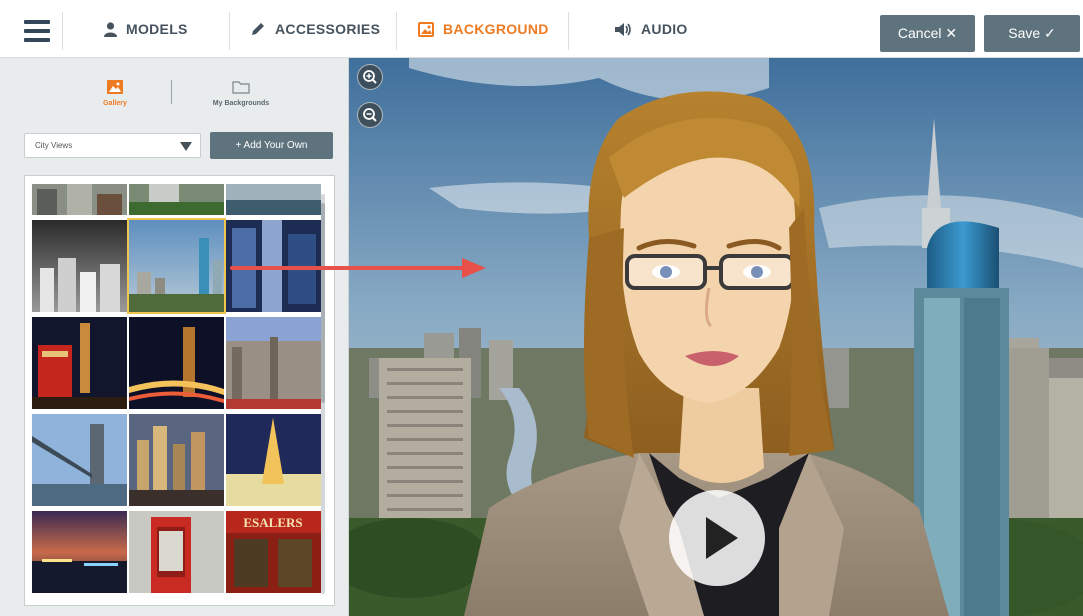  I want to click on category-select-value: City Views, so click(54, 145).